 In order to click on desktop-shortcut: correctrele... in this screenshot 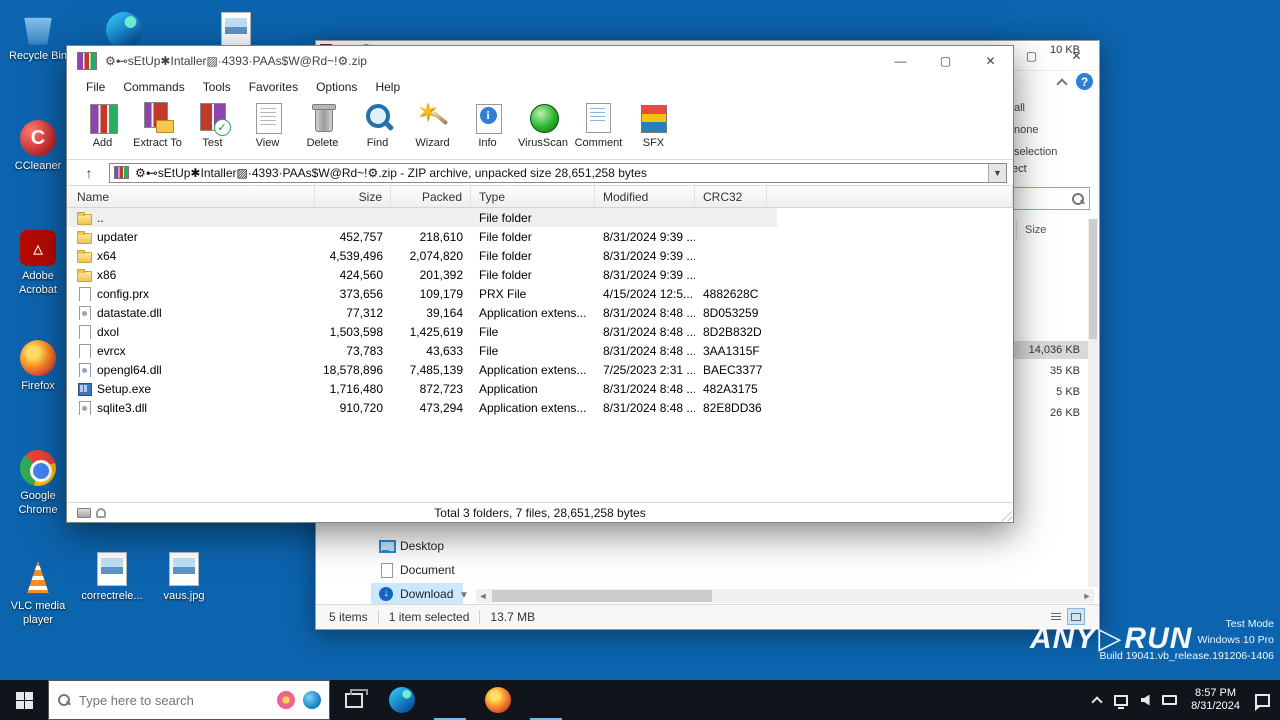, I will do `click(112, 593)`.